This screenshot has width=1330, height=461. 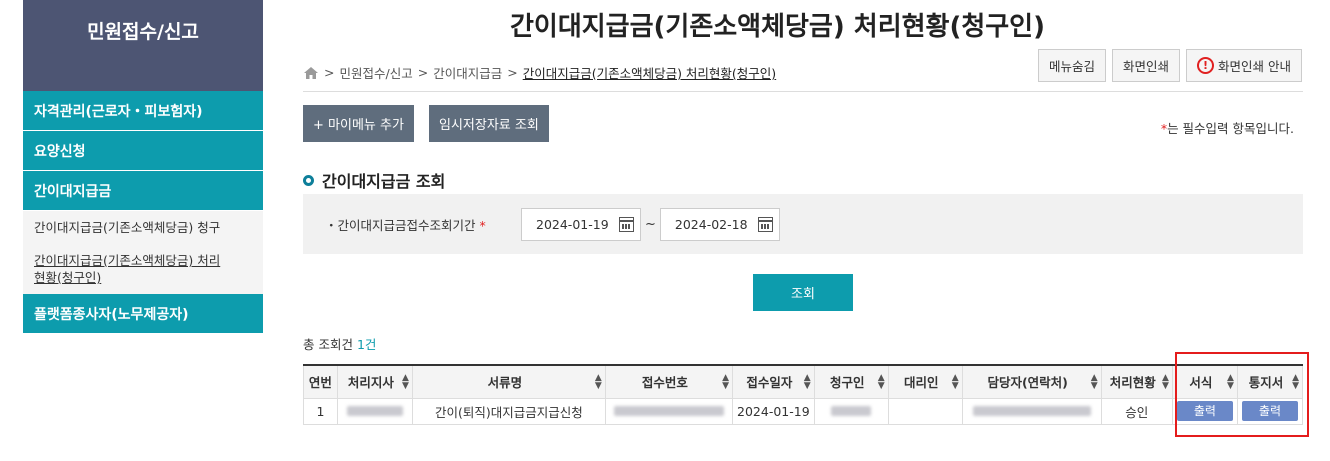 I want to click on highlight-box, so click(x=1242, y=394).